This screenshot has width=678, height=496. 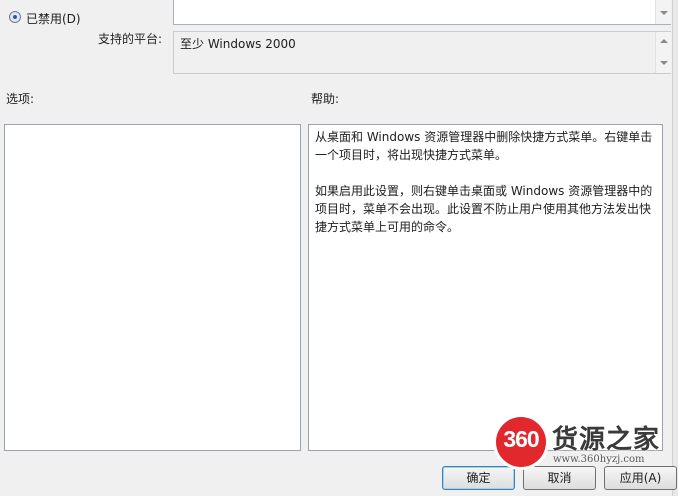 I want to click on platform-value: 至少 Windows 2000, so click(x=238, y=44).